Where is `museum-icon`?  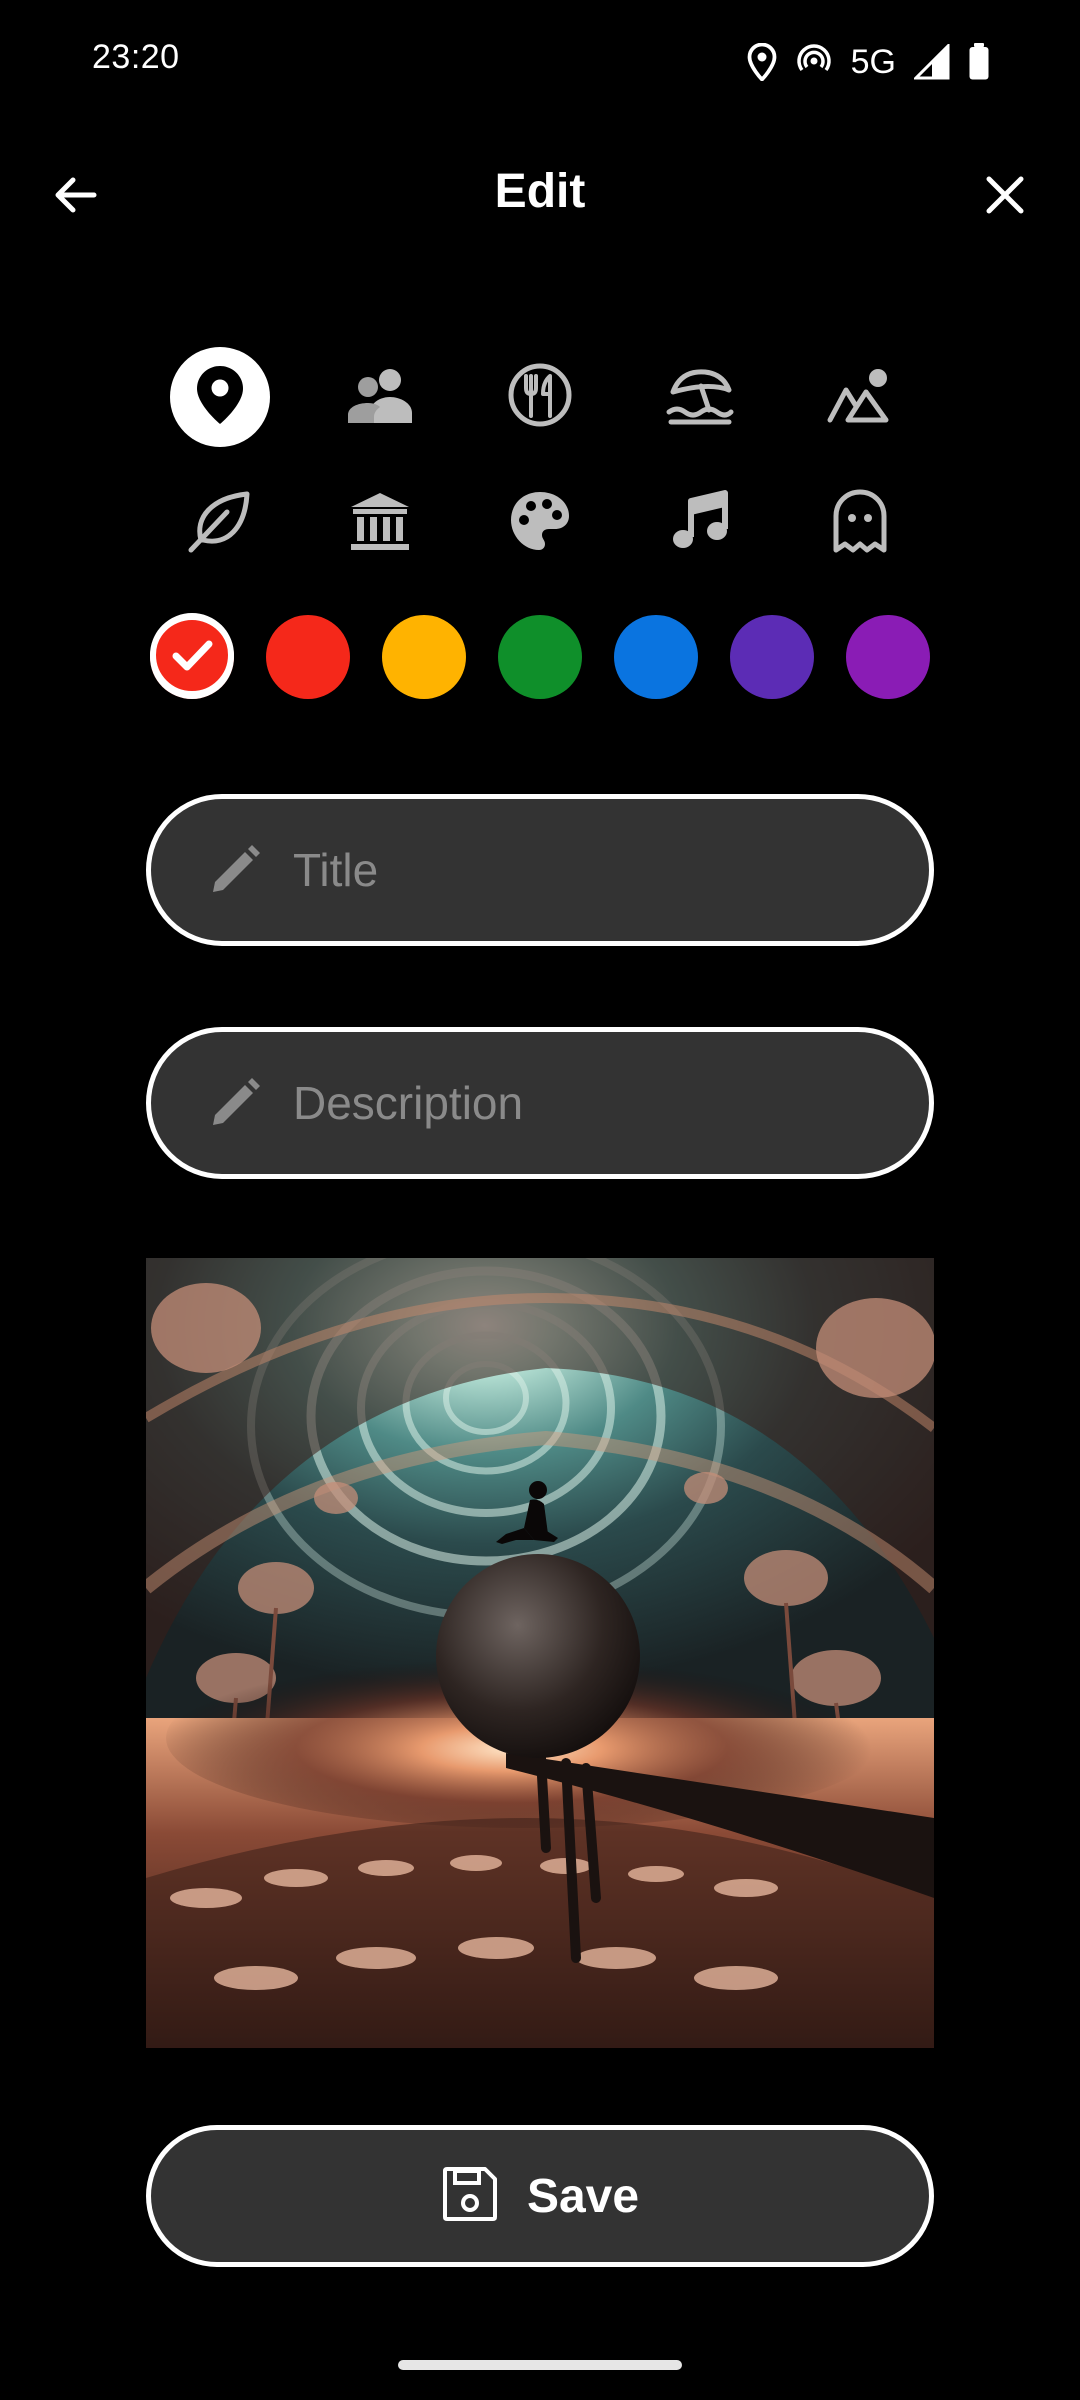
museum-icon is located at coordinates (380, 523).